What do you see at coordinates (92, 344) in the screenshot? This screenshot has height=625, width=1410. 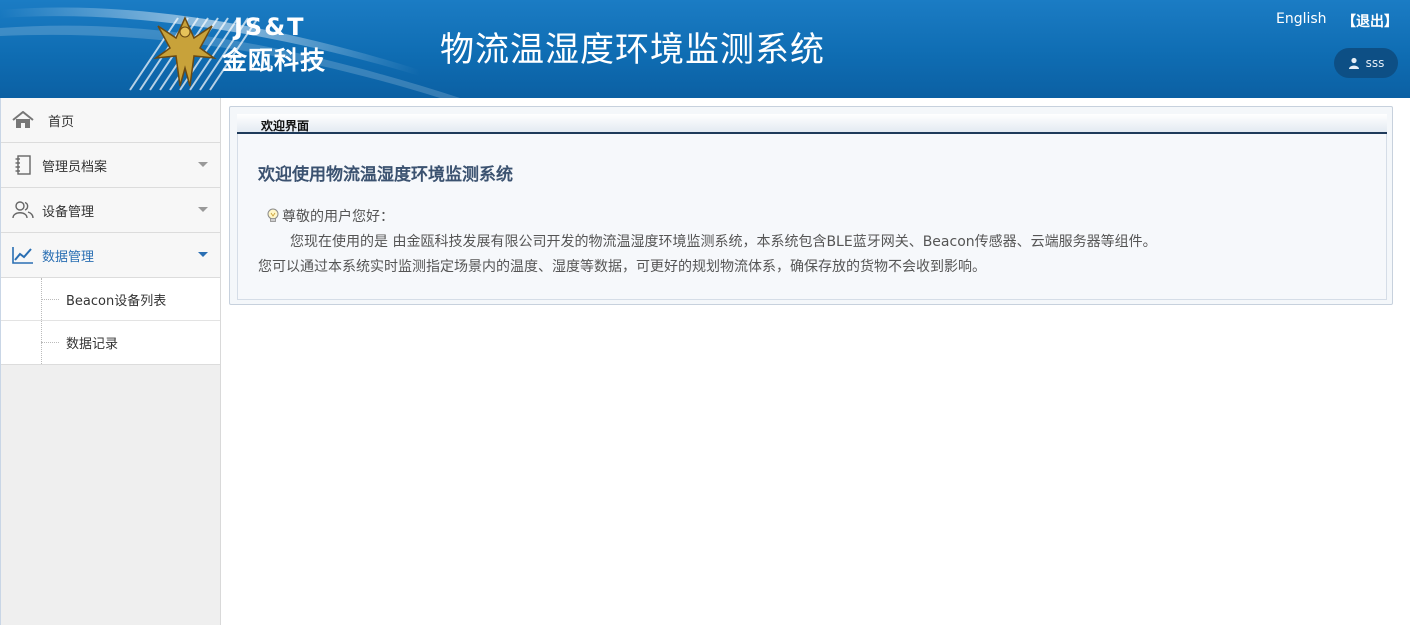 I see `submenu-item-label: 数据记录` at bounding box center [92, 344].